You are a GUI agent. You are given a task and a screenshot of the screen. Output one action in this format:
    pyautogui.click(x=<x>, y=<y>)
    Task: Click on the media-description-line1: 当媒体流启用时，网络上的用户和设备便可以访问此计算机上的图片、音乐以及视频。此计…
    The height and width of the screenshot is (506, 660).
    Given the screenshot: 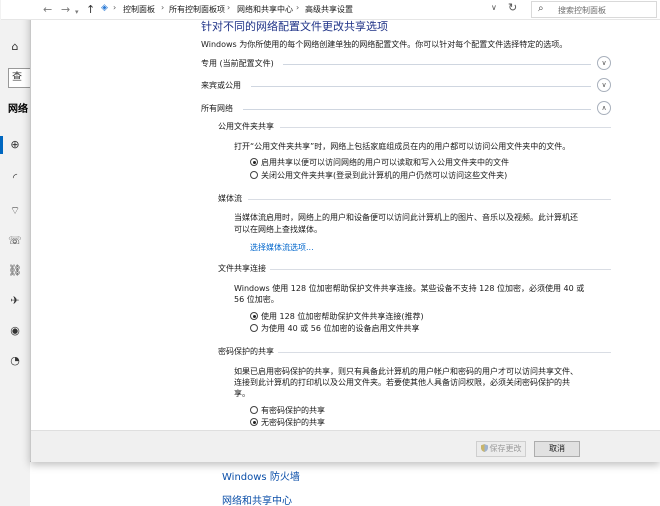 What is the action you would take?
    pyautogui.click(x=406, y=217)
    